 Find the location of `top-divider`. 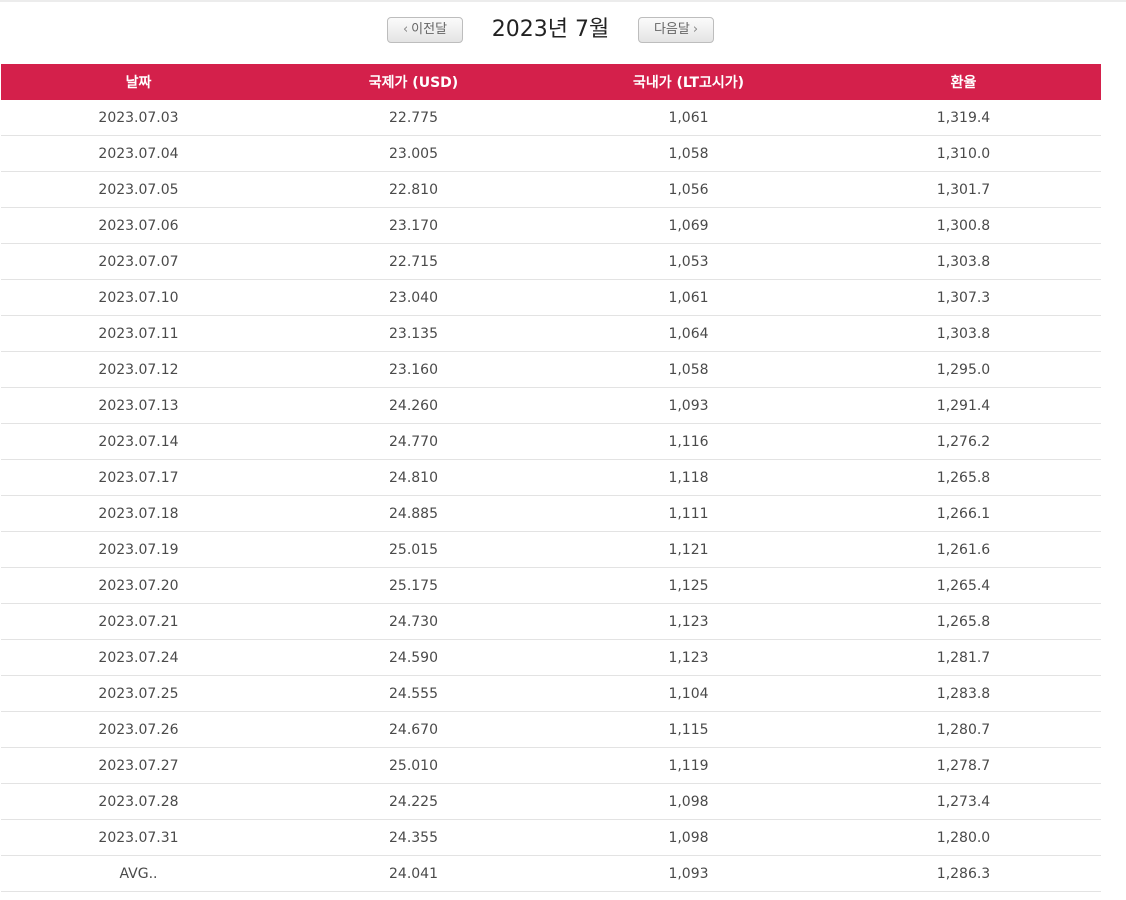

top-divider is located at coordinates (563, 1).